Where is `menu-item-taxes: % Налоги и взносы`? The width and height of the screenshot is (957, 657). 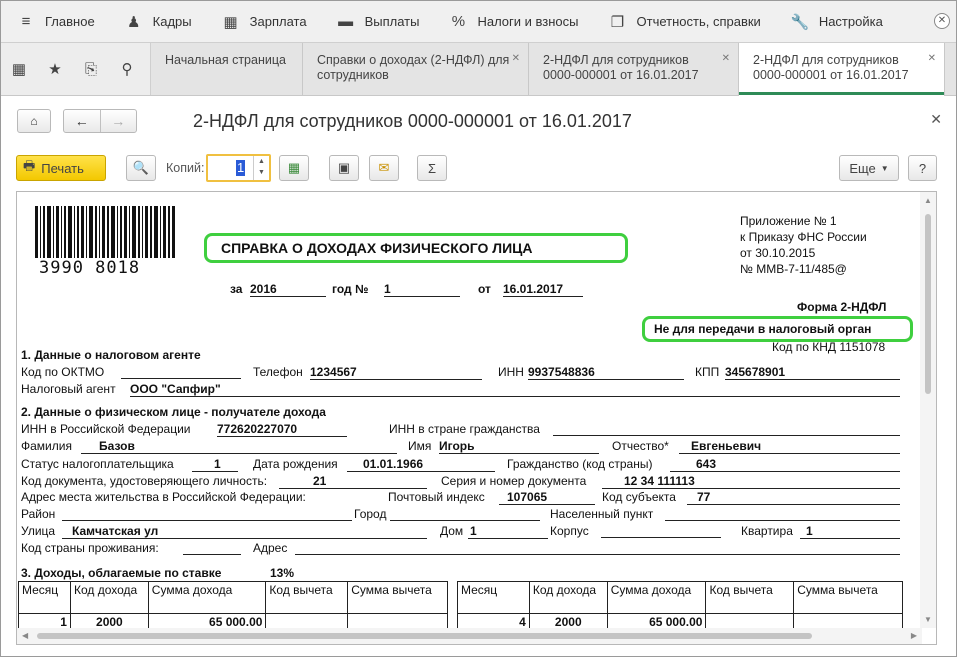
menu-item-taxes: % Налоги и взносы is located at coordinates (512, 22).